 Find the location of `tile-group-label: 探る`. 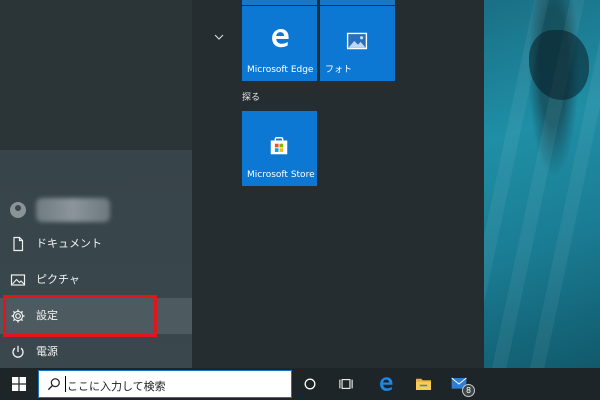

tile-group-label: 探る is located at coordinates (251, 98).